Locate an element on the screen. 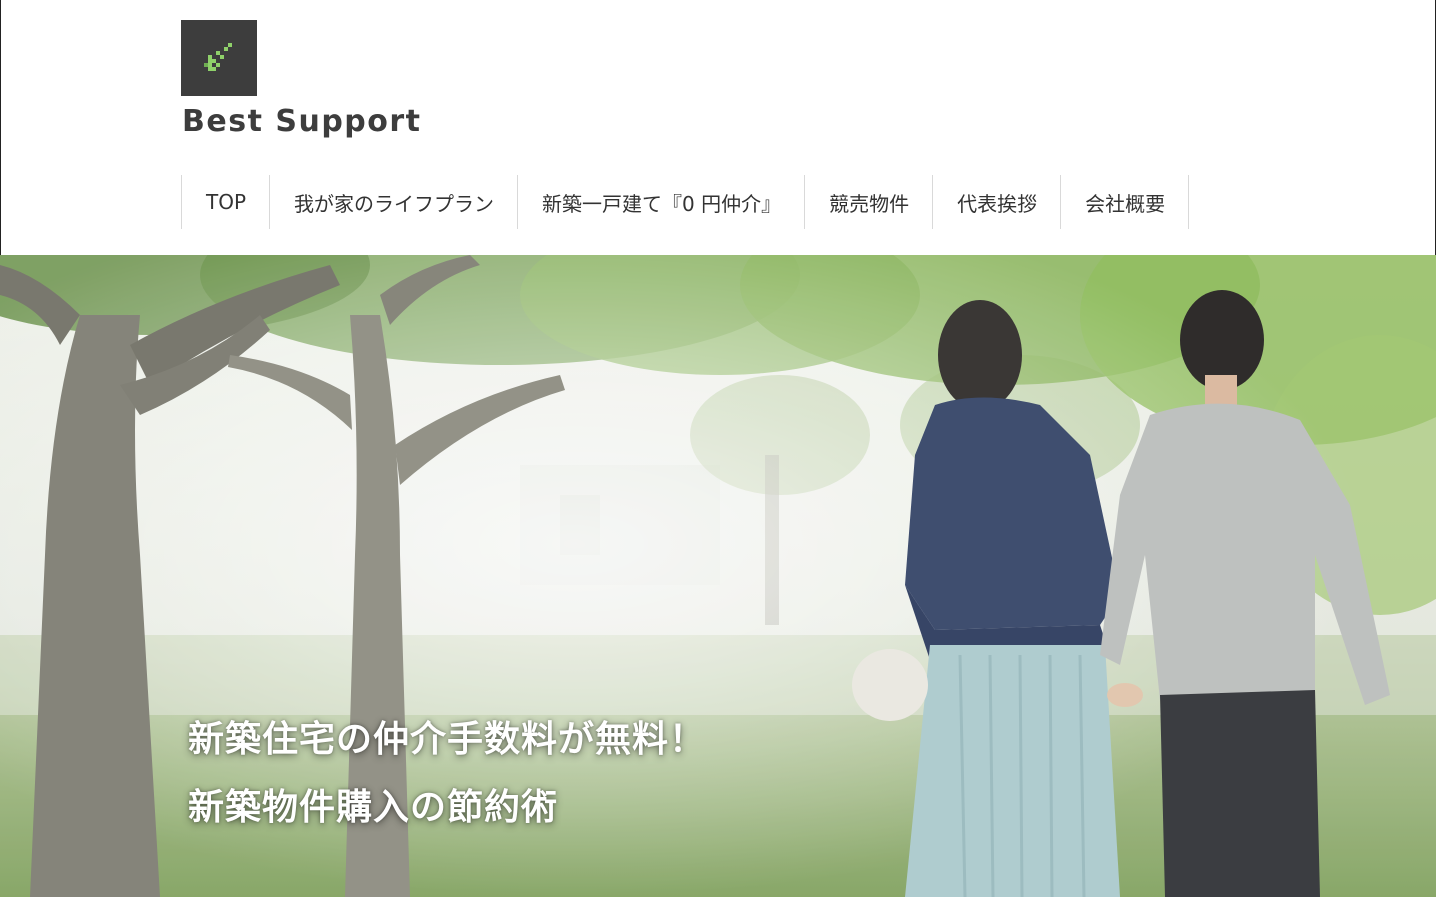  nav-item-company-profile: 会社概要 is located at coordinates (1124, 202).